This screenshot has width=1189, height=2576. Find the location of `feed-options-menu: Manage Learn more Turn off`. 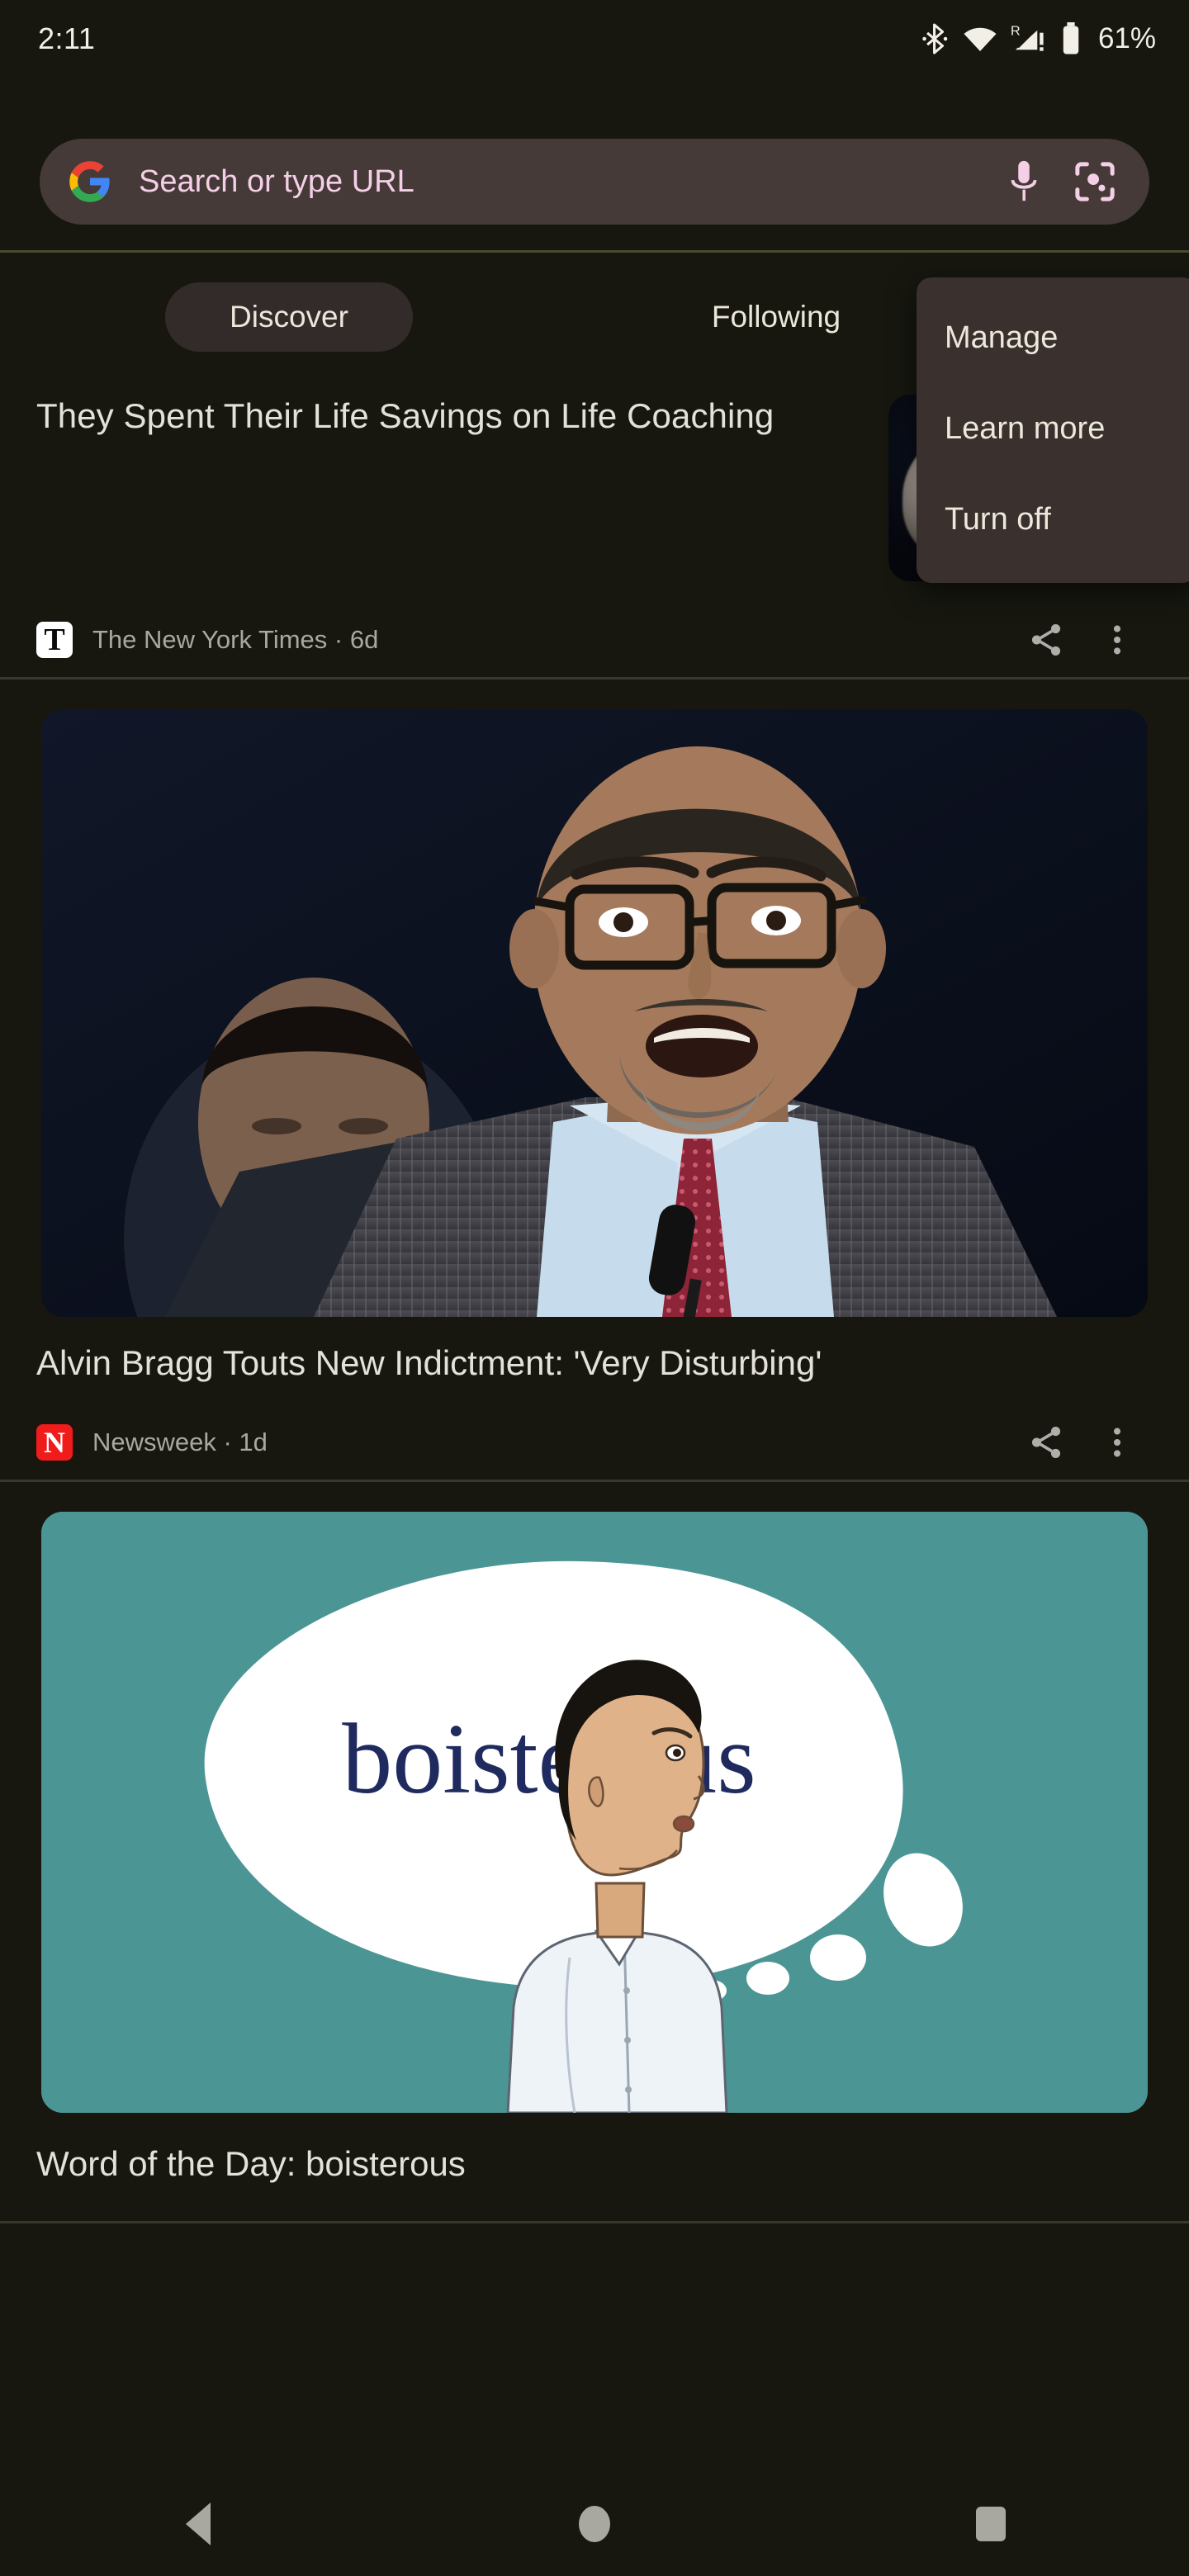

feed-options-menu: Manage Learn more Turn off is located at coordinates (1053, 430).